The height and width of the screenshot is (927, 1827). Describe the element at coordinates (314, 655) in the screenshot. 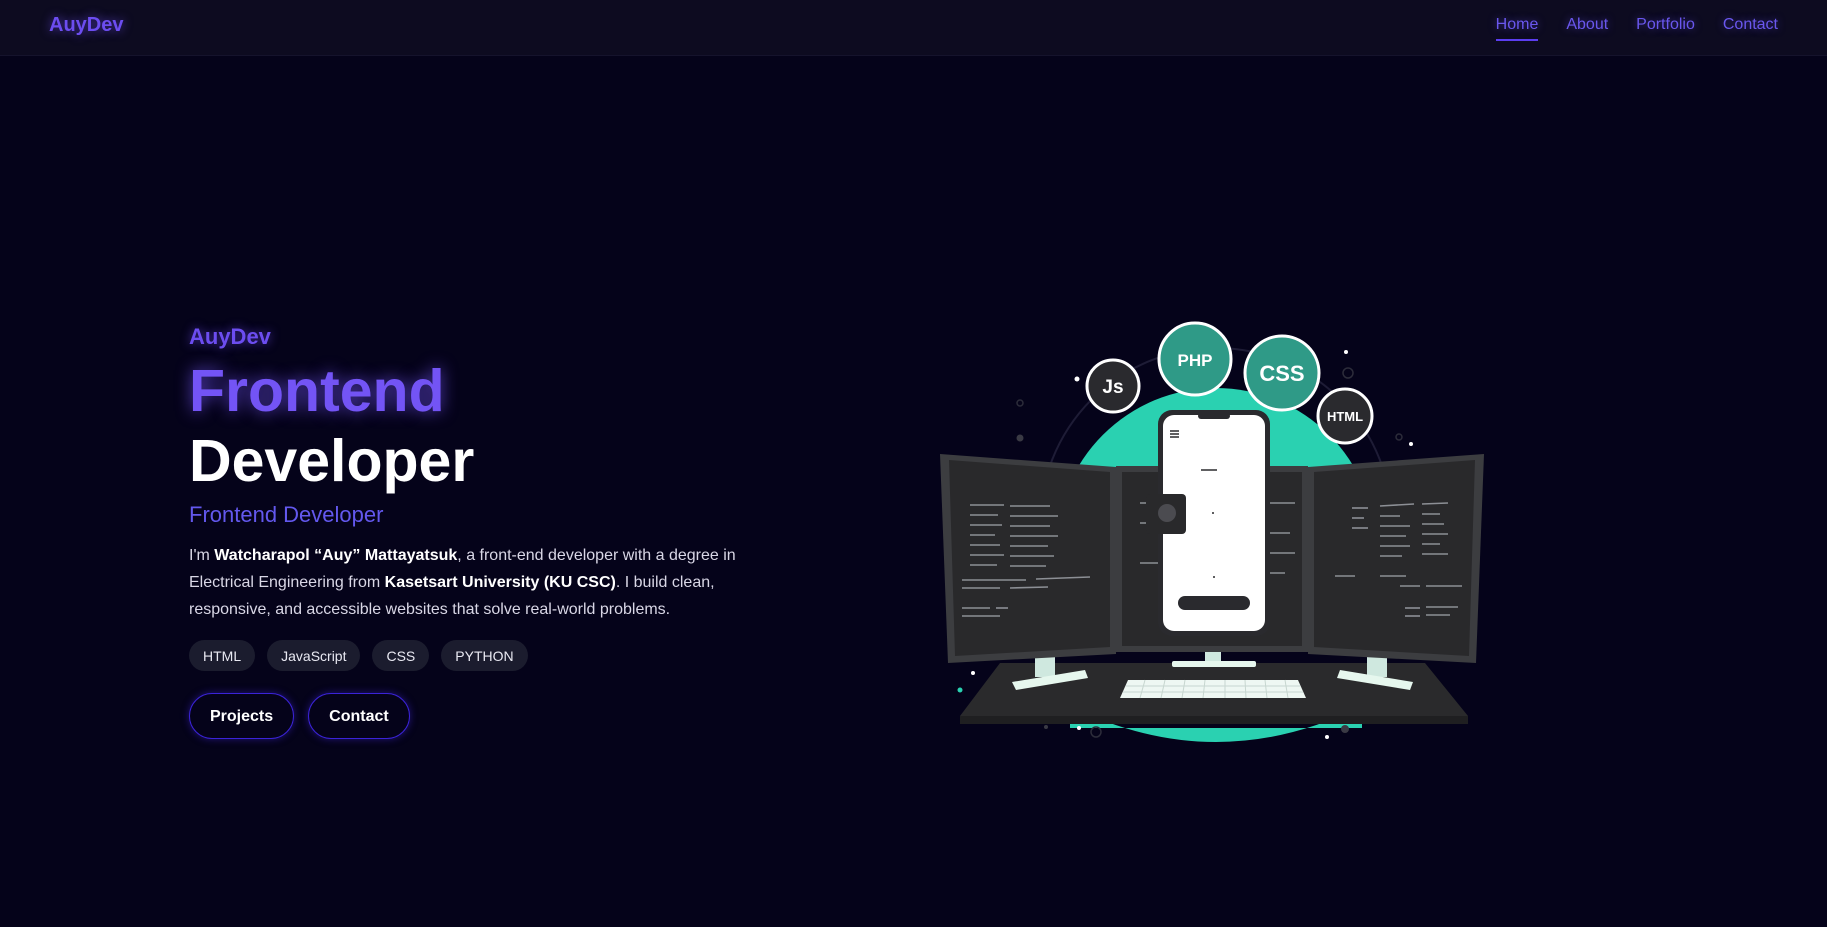

I see `skill-tag-javascript: JavaScript` at that location.